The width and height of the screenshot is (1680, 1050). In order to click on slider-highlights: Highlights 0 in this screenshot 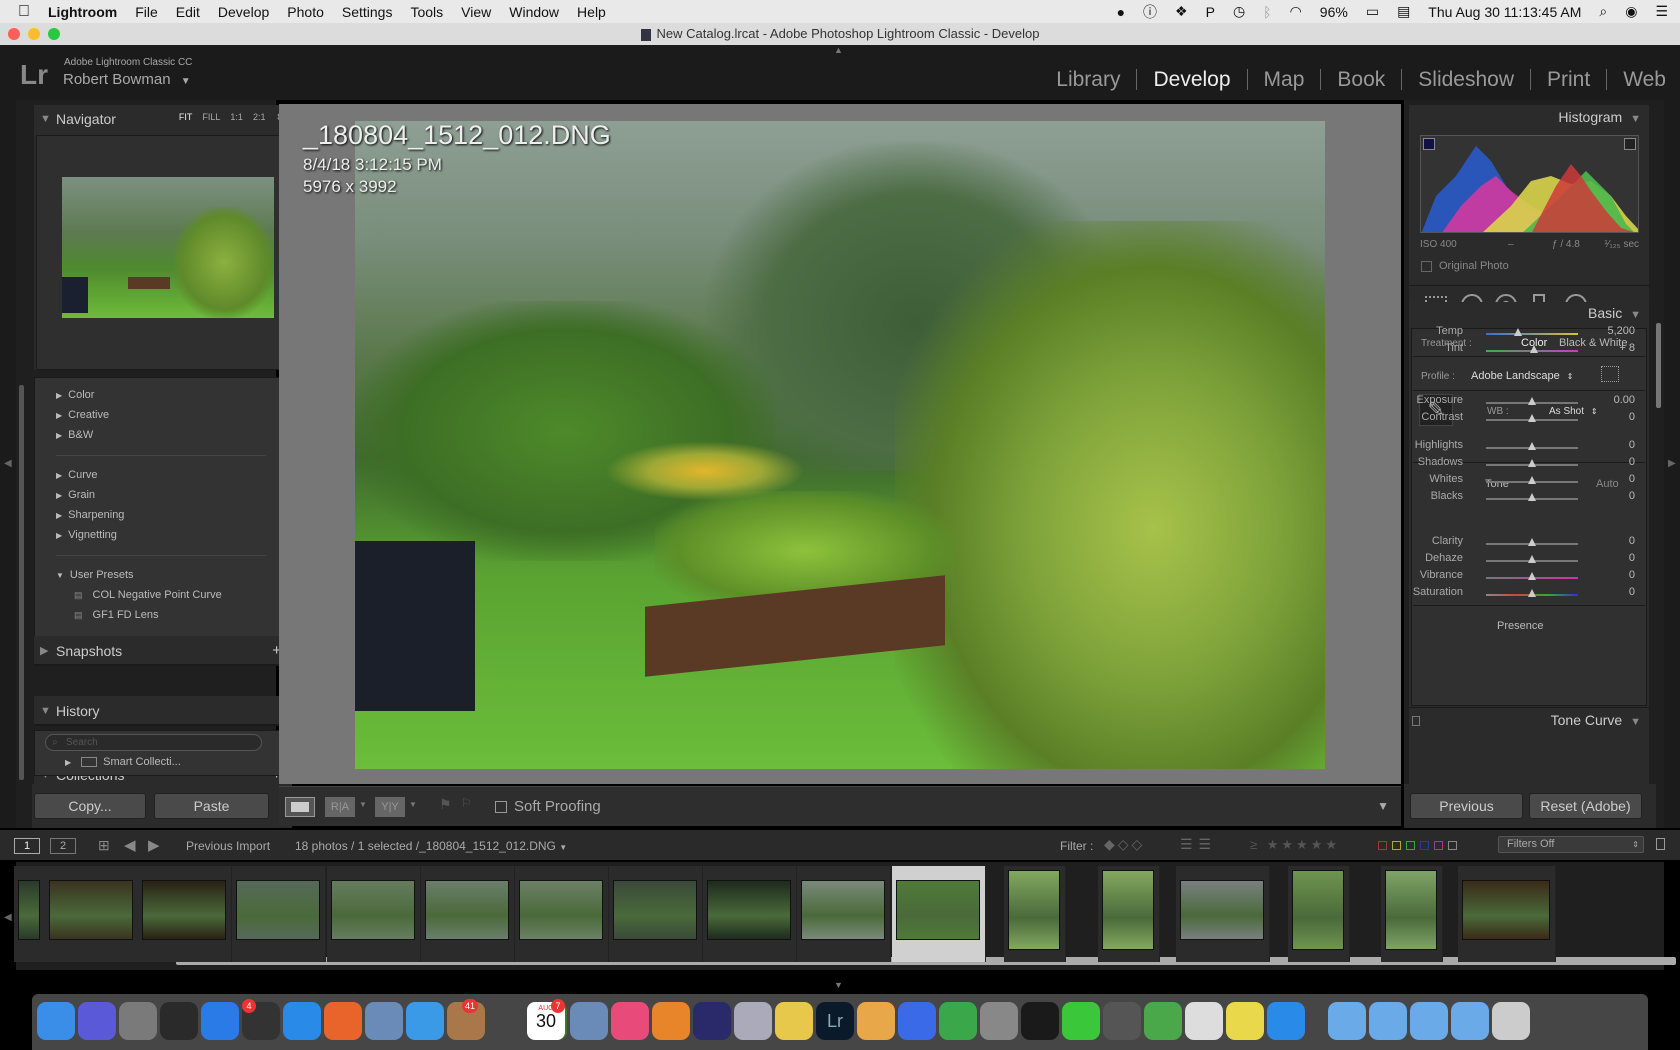, I will do `click(1529, 448)`.